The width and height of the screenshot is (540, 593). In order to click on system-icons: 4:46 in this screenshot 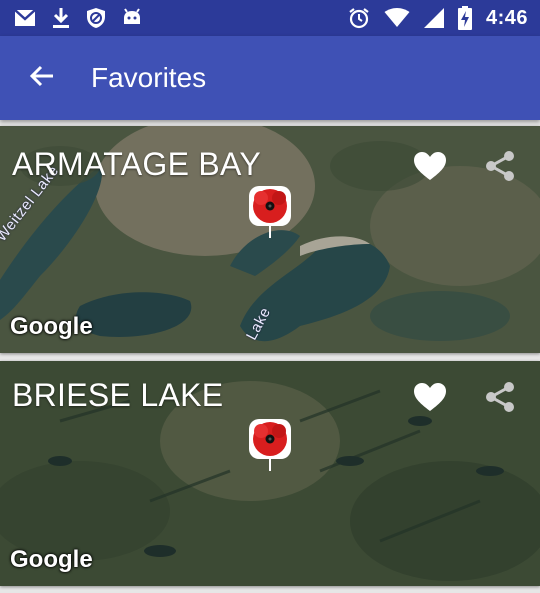, I will do `click(438, 18)`.